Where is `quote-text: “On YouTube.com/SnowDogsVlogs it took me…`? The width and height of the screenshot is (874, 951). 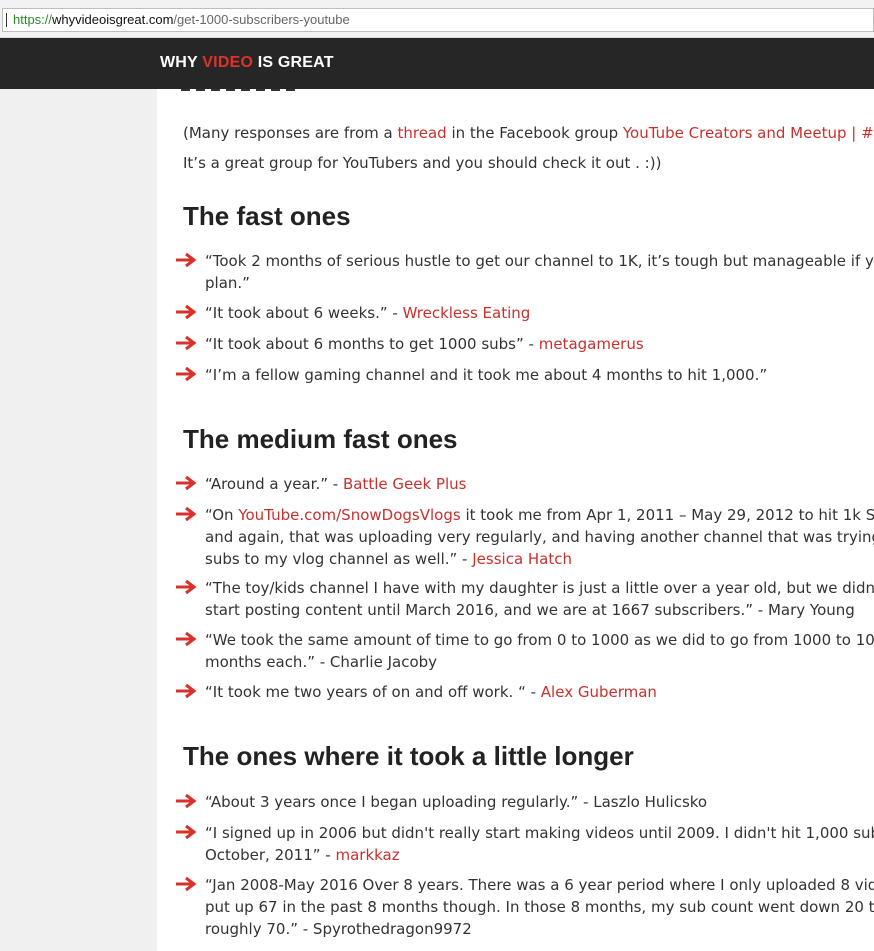 quote-text: “On YouTube.com/SnowDogsVlogs it took me… is located at coordinates (539, 537).